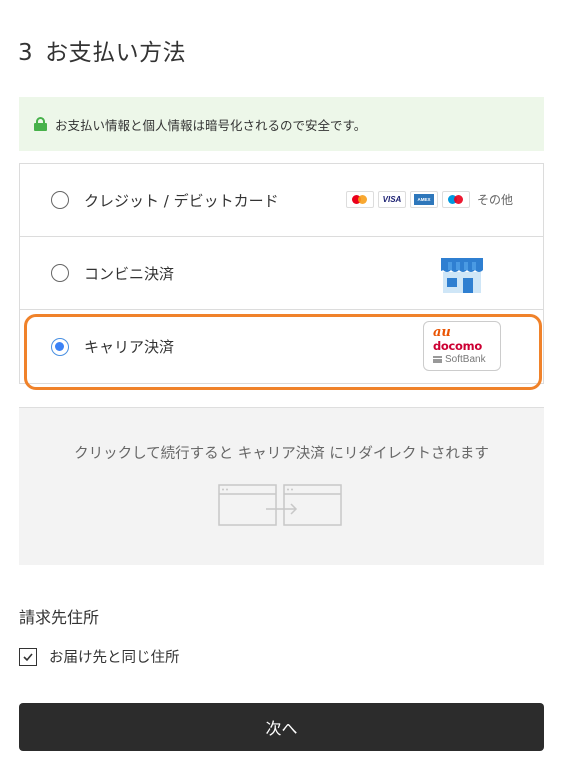 This screenshot has width=569, height=781. What do you see at coordinates (281, 727) in the screenshot?
I see `next-button: 次へ` at bounding box center [281, 727].